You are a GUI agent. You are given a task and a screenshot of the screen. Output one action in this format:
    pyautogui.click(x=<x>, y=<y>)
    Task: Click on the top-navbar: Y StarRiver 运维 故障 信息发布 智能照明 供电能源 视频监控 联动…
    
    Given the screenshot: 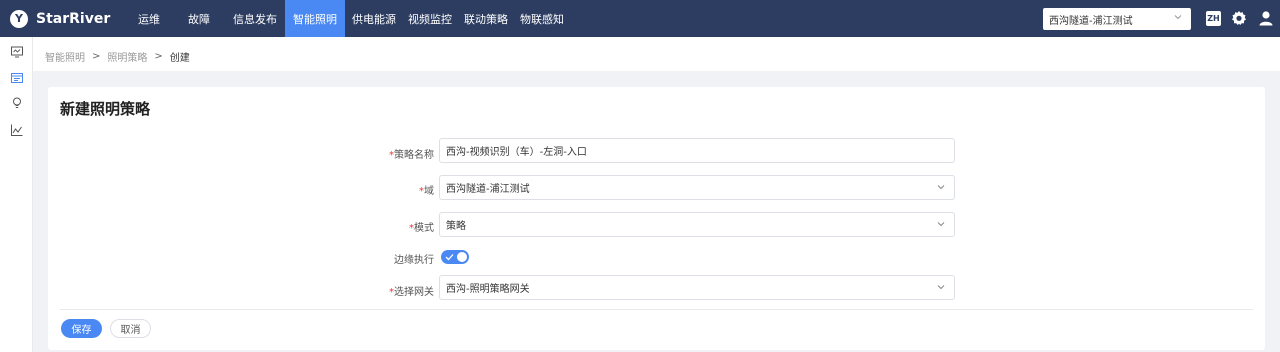 What is the action you would take?
    pyautogui.click(x=640, y=18)
    